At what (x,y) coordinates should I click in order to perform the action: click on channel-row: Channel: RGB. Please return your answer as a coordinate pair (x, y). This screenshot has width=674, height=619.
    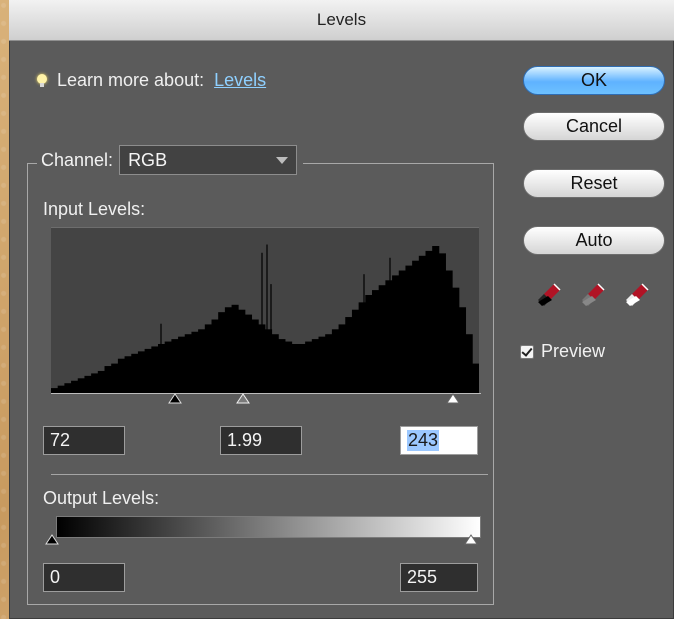
    Looking at the image, I should click on (170, 160).